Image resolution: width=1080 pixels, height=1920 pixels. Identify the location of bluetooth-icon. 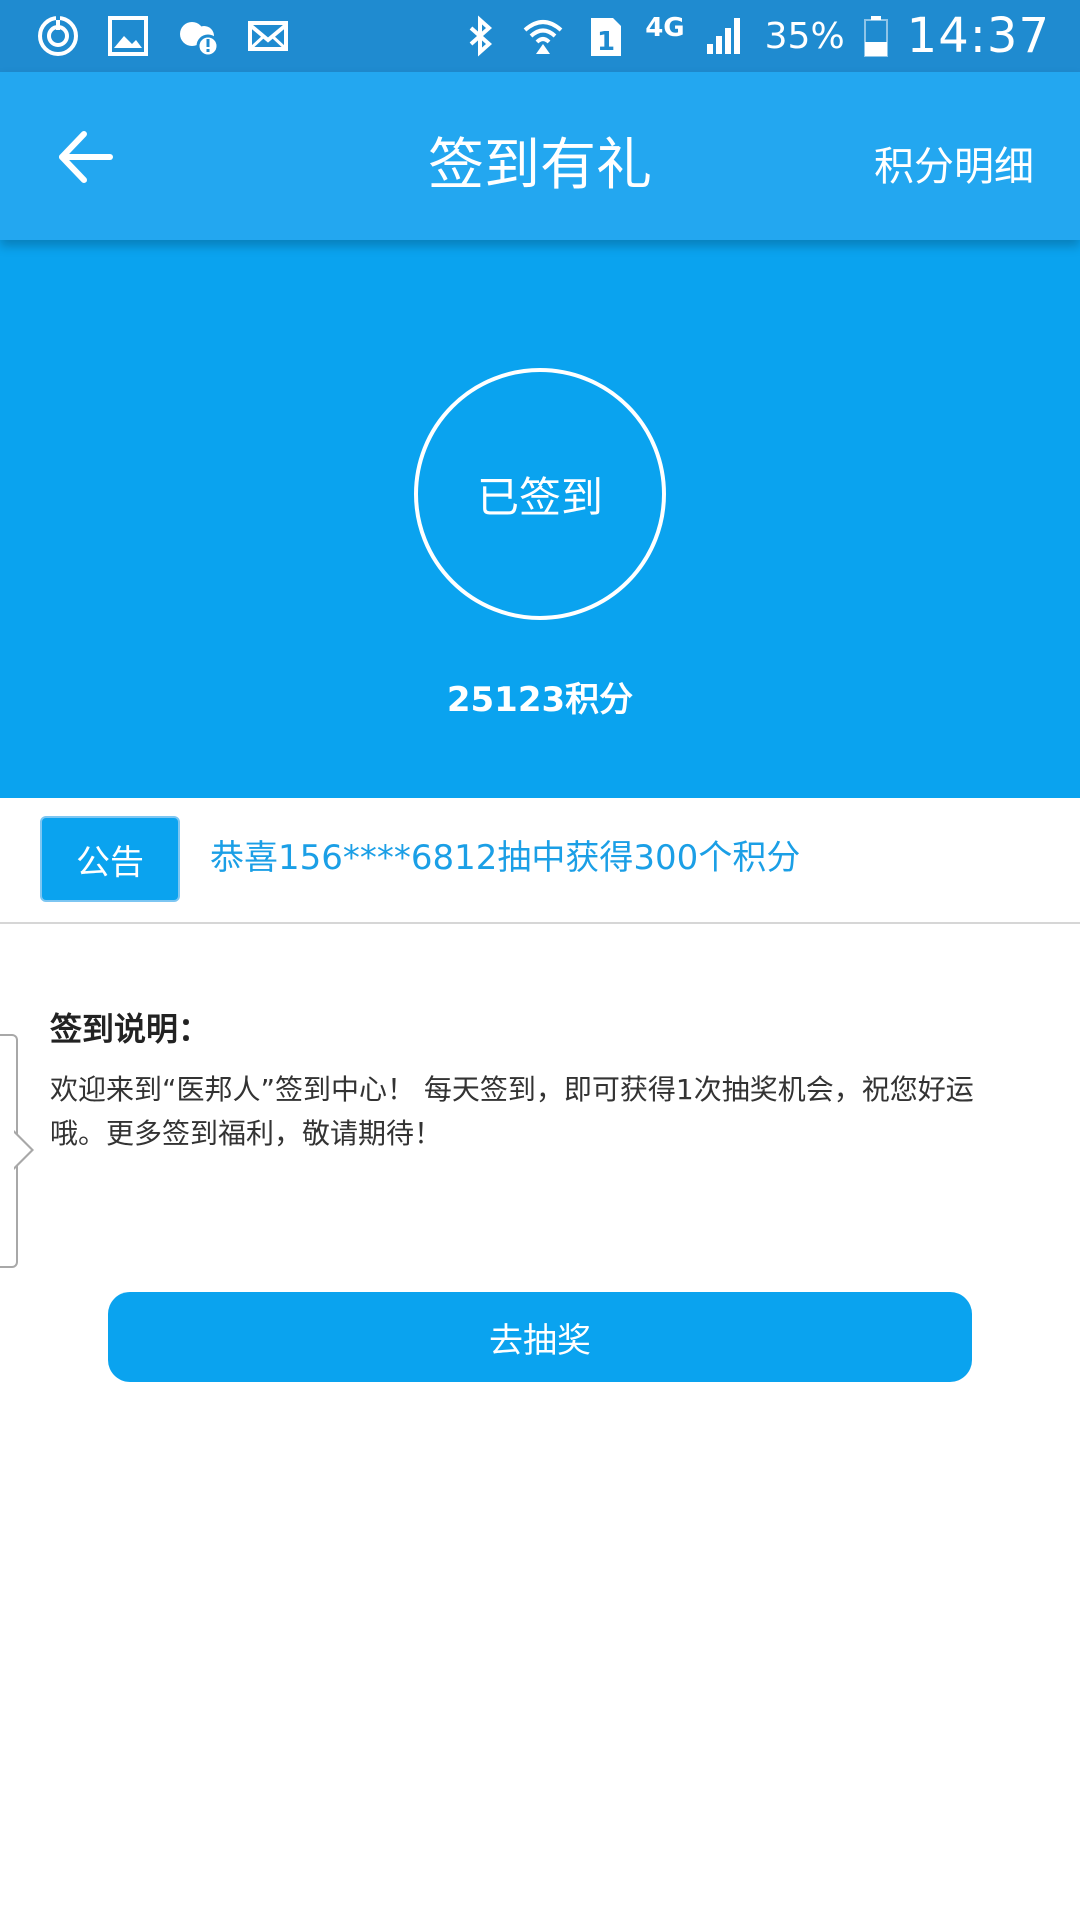
(481, 36).